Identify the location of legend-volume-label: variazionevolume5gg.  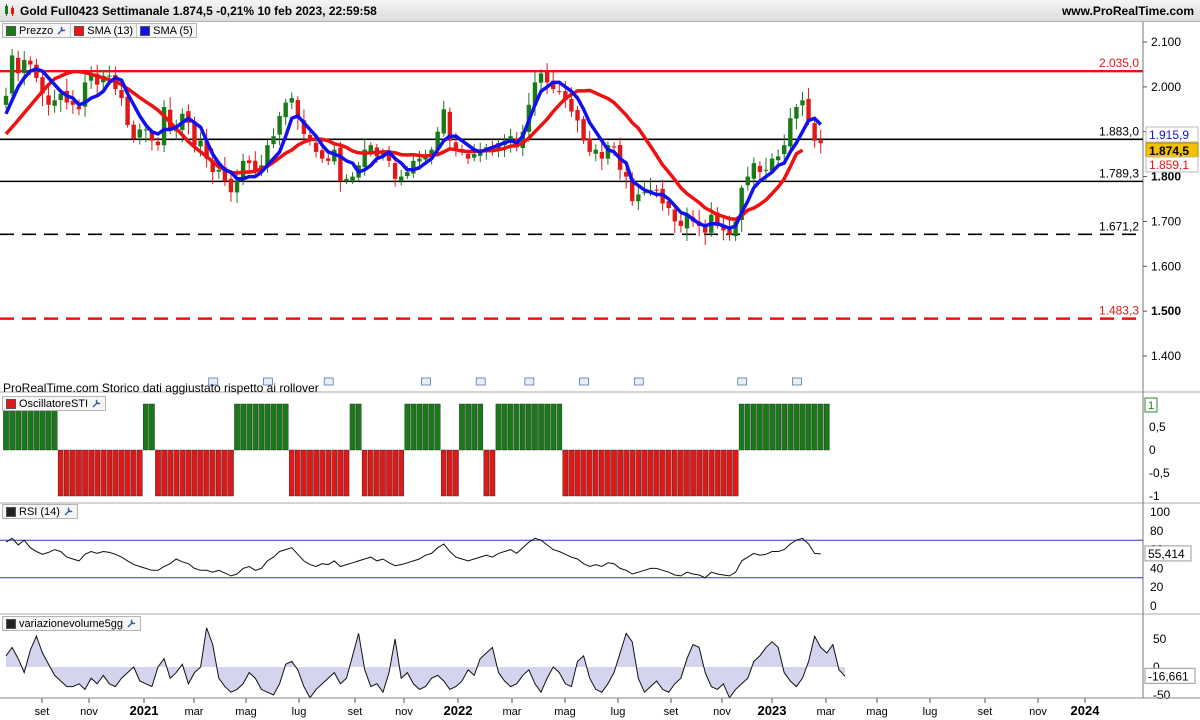
(71, 623).